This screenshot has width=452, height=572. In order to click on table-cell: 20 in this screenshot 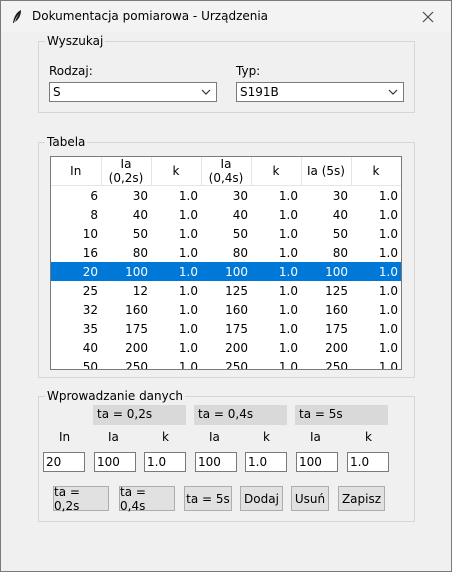, I will do `click(76, 271)`.